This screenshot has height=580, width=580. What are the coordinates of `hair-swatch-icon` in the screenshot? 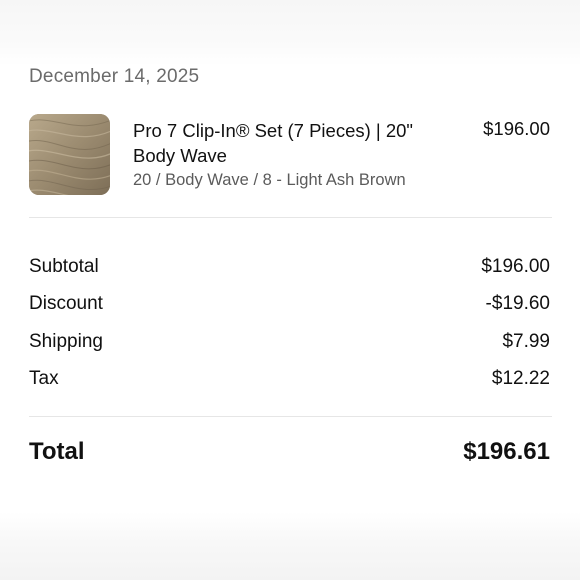 It's located at (69, 154).